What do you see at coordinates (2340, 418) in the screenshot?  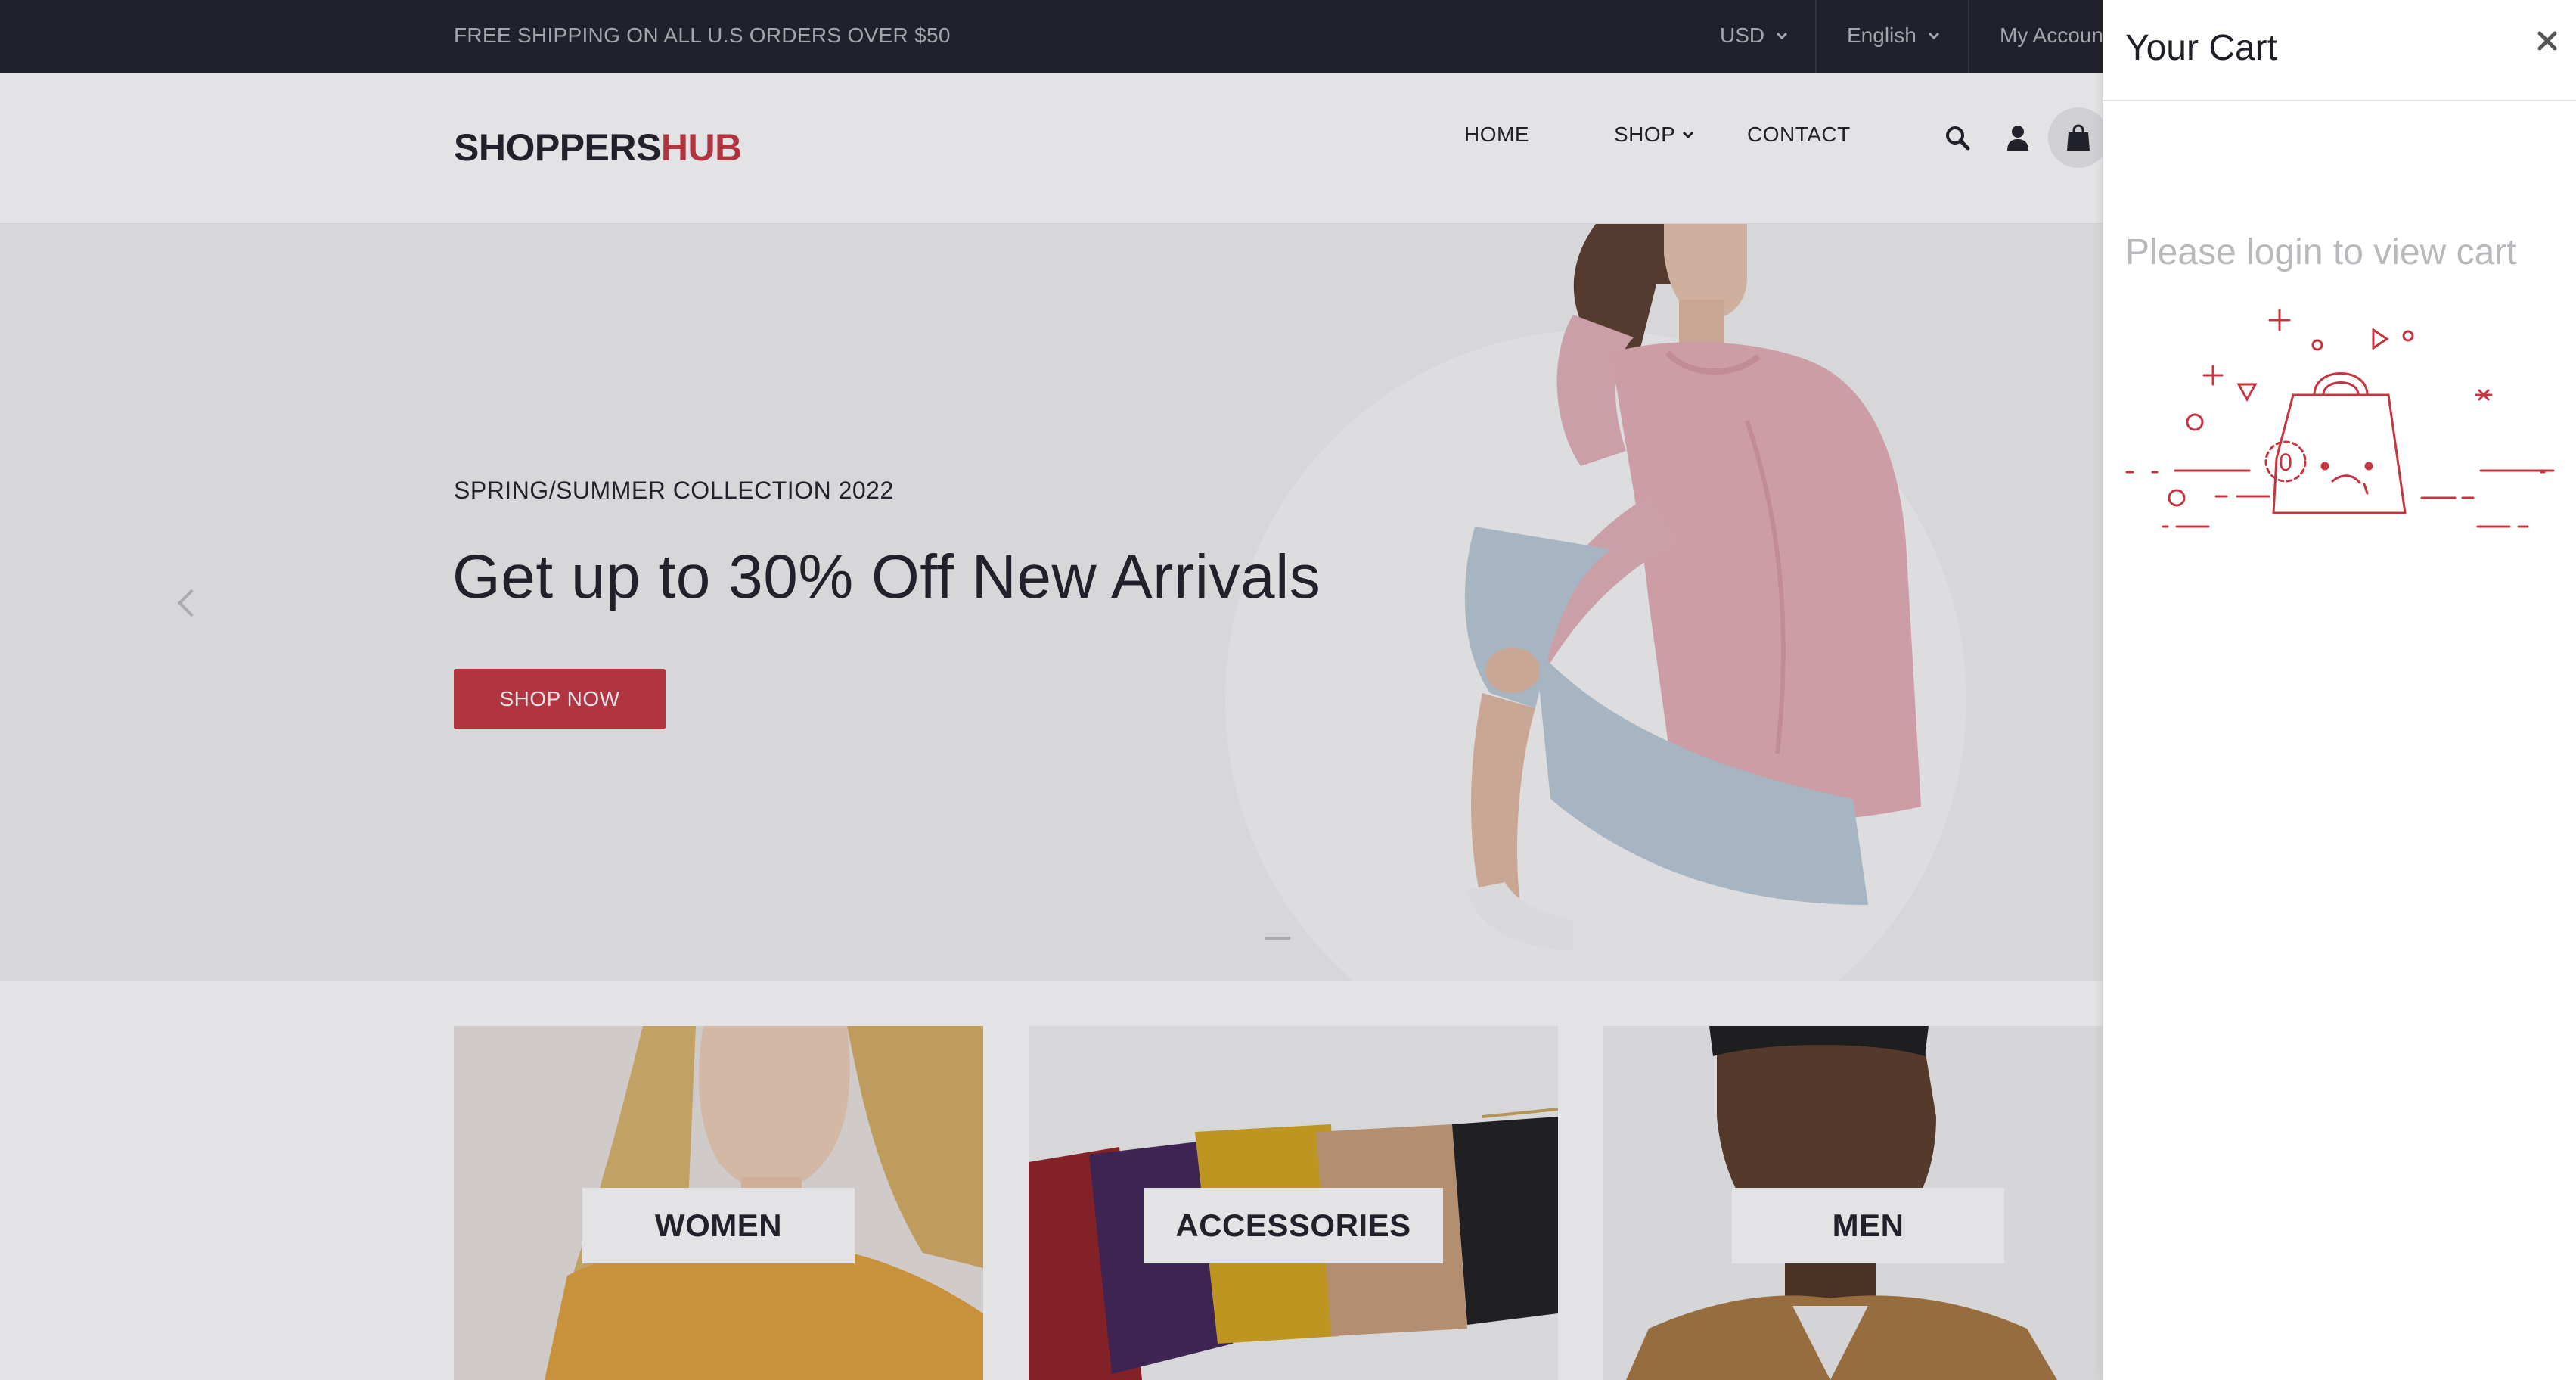 I see `empty-cart-illustration: 0` at bounding box center [2340, 418].